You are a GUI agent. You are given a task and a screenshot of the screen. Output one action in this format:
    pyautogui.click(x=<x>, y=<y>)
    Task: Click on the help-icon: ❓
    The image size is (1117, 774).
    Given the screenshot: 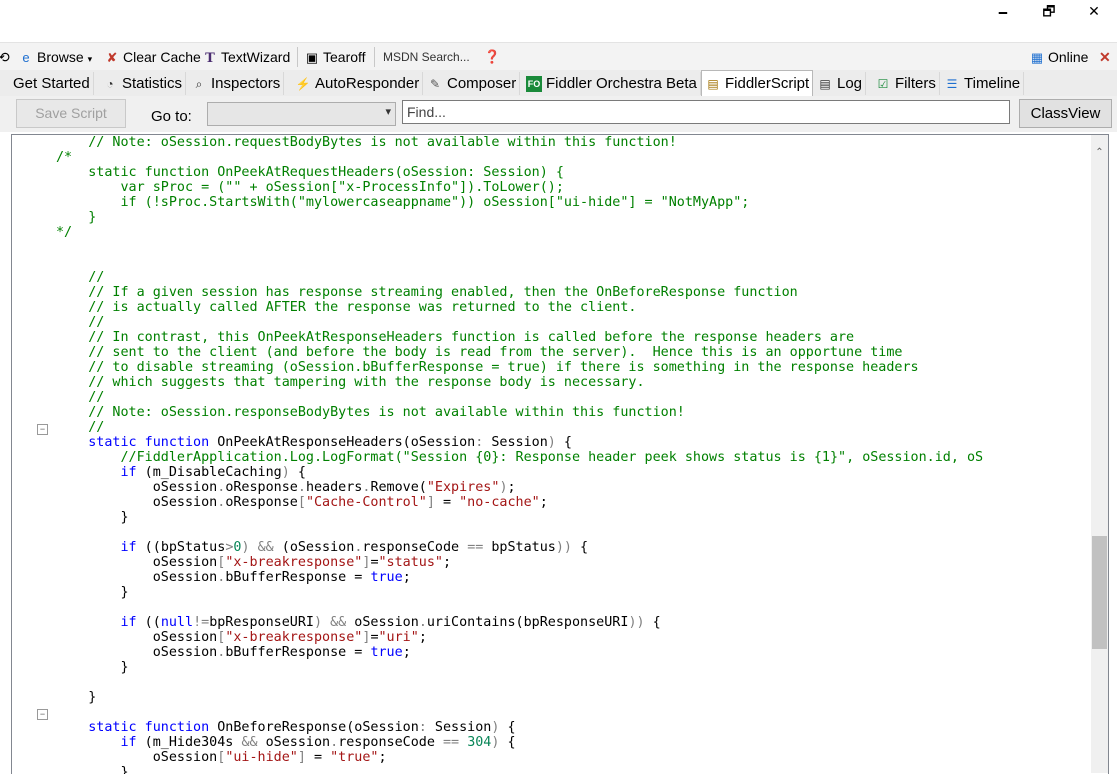 What is the action you would take?
    pyautogui.click(x=492, y=57)
    